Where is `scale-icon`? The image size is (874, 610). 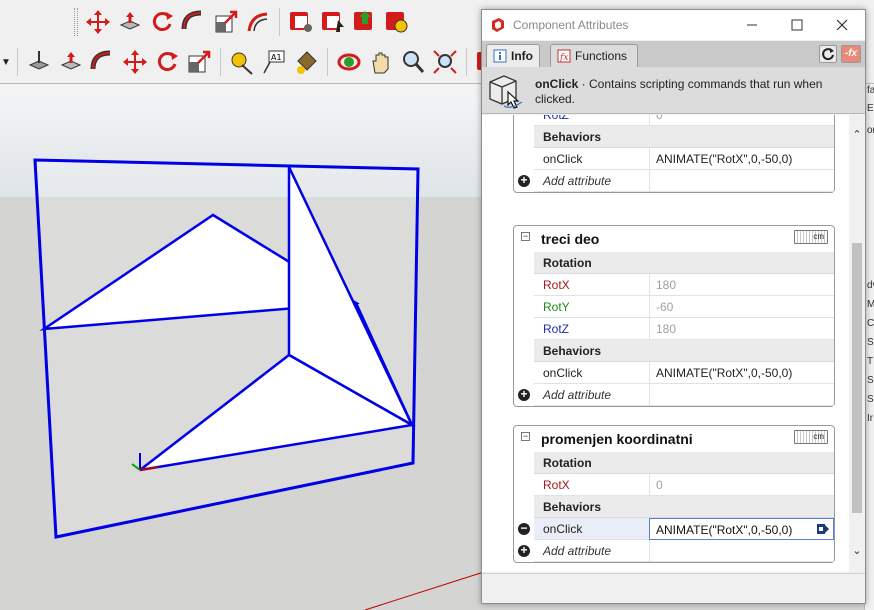
scale-icon is located at coordinates (226, 21).